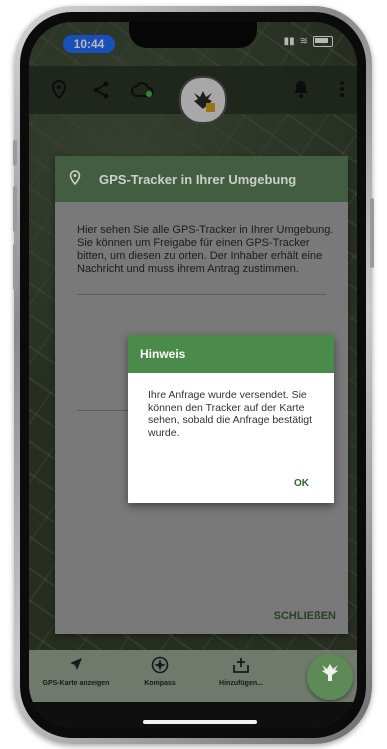 This screenshot has width=387, height=749. Describe the element at coordinates (15, 209) in the screenshot. I see `volume-up-button` at that location.